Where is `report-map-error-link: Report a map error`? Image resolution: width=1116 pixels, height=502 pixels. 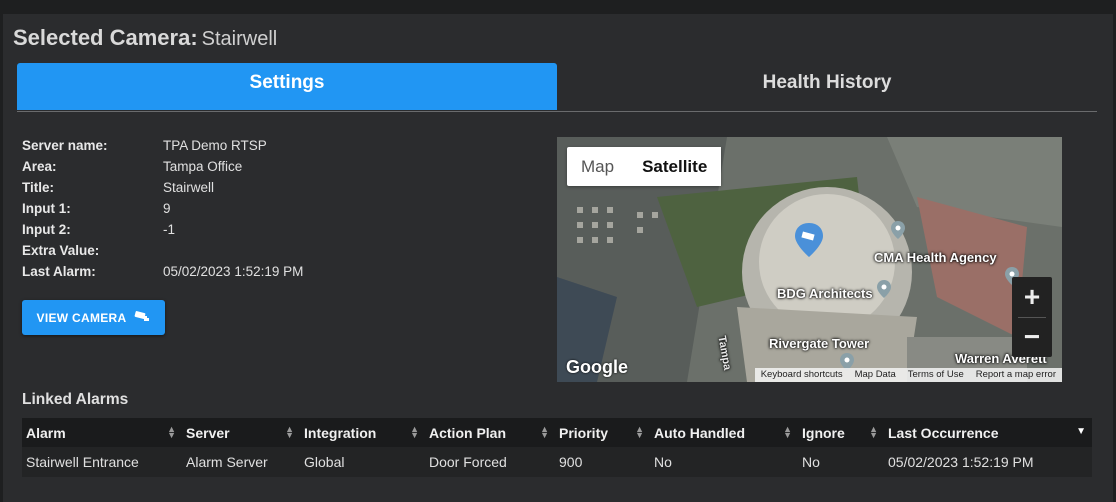
report-map-error-link: Report a map error is located at coordinates (1016, 375).